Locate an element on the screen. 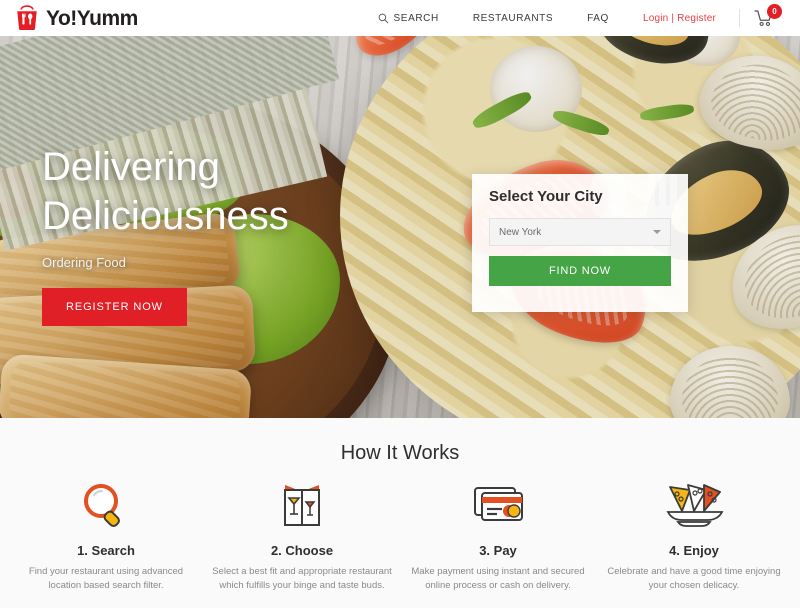 This screenshot has height=608, width=800. nav-restaurants: RESTAURANTS is located at coordinates (513, 18).